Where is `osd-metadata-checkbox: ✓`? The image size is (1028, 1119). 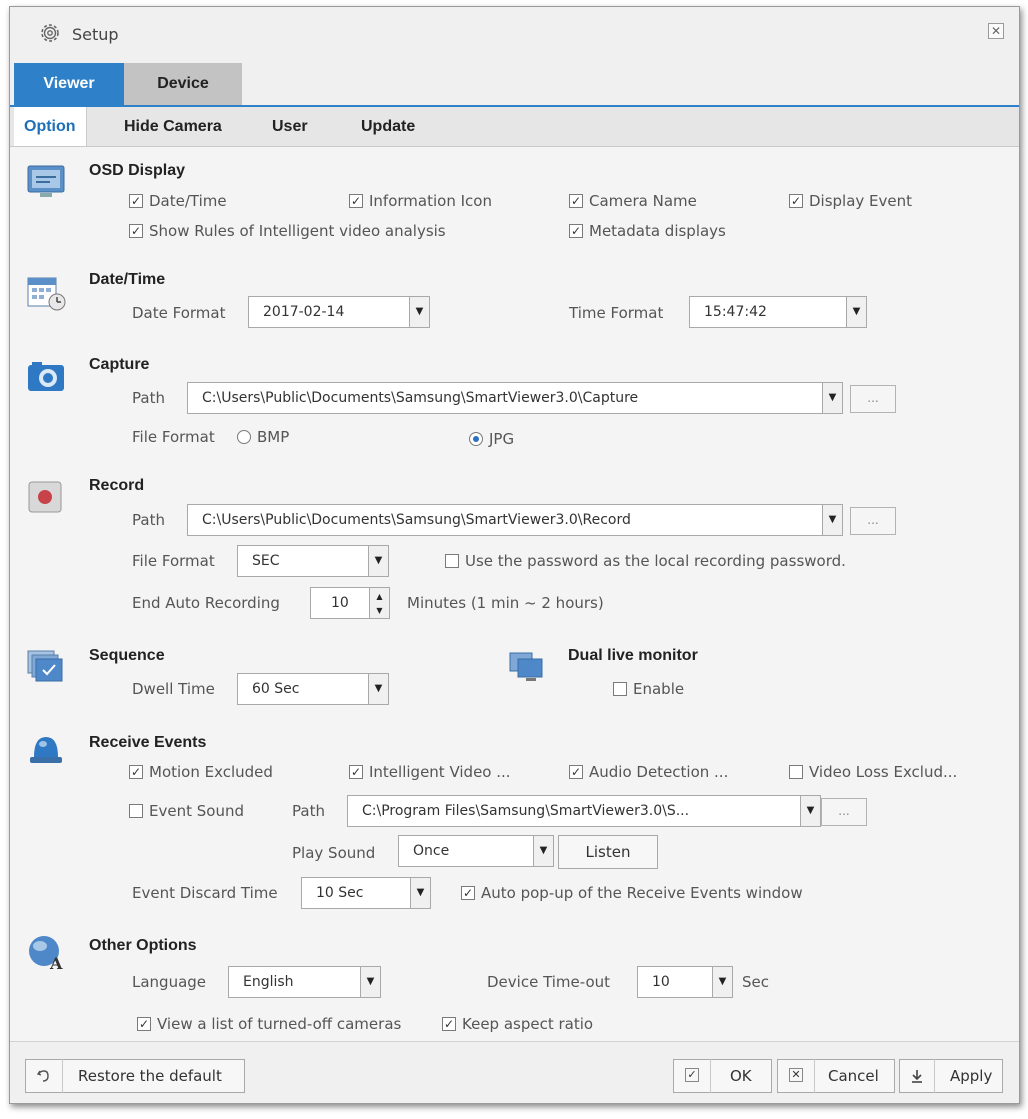 osd-metadata-checkbox: ✓ is located at coordinates (576, 231).